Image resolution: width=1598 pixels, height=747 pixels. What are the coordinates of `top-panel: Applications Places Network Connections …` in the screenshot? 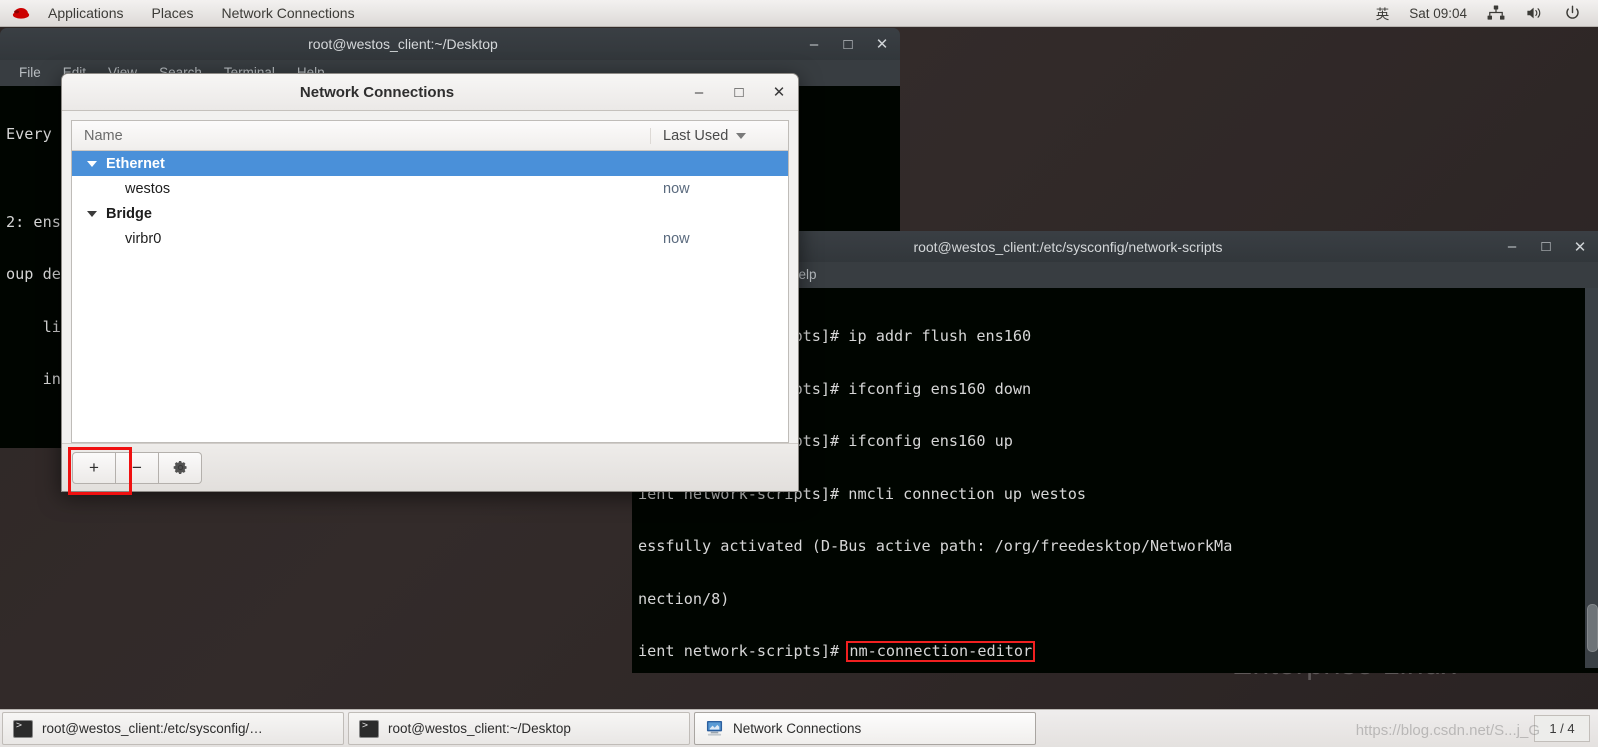 It's located at (799, 13).